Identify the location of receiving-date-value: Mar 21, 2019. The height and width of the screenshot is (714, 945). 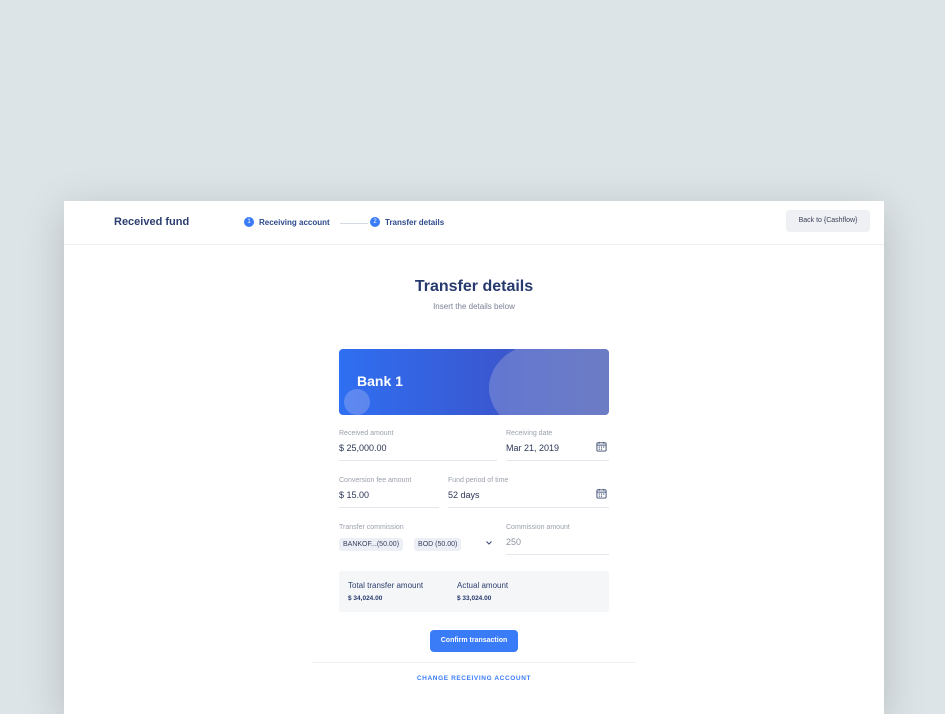
(533, 448).